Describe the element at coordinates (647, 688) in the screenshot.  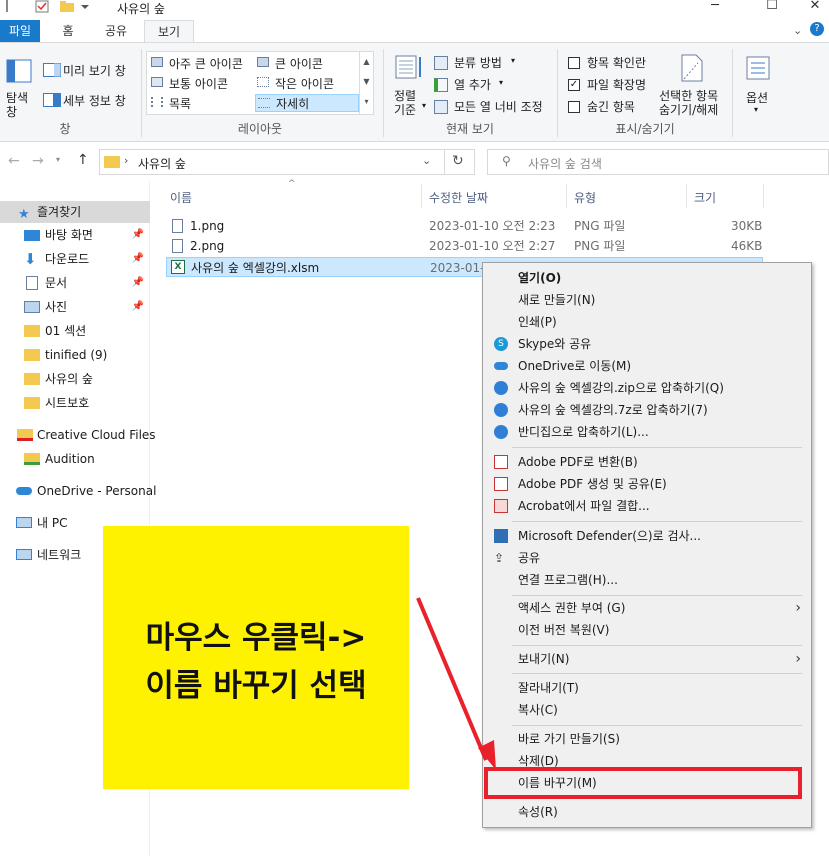
I see `menu-cut: 잘라내기(T)` at that location.